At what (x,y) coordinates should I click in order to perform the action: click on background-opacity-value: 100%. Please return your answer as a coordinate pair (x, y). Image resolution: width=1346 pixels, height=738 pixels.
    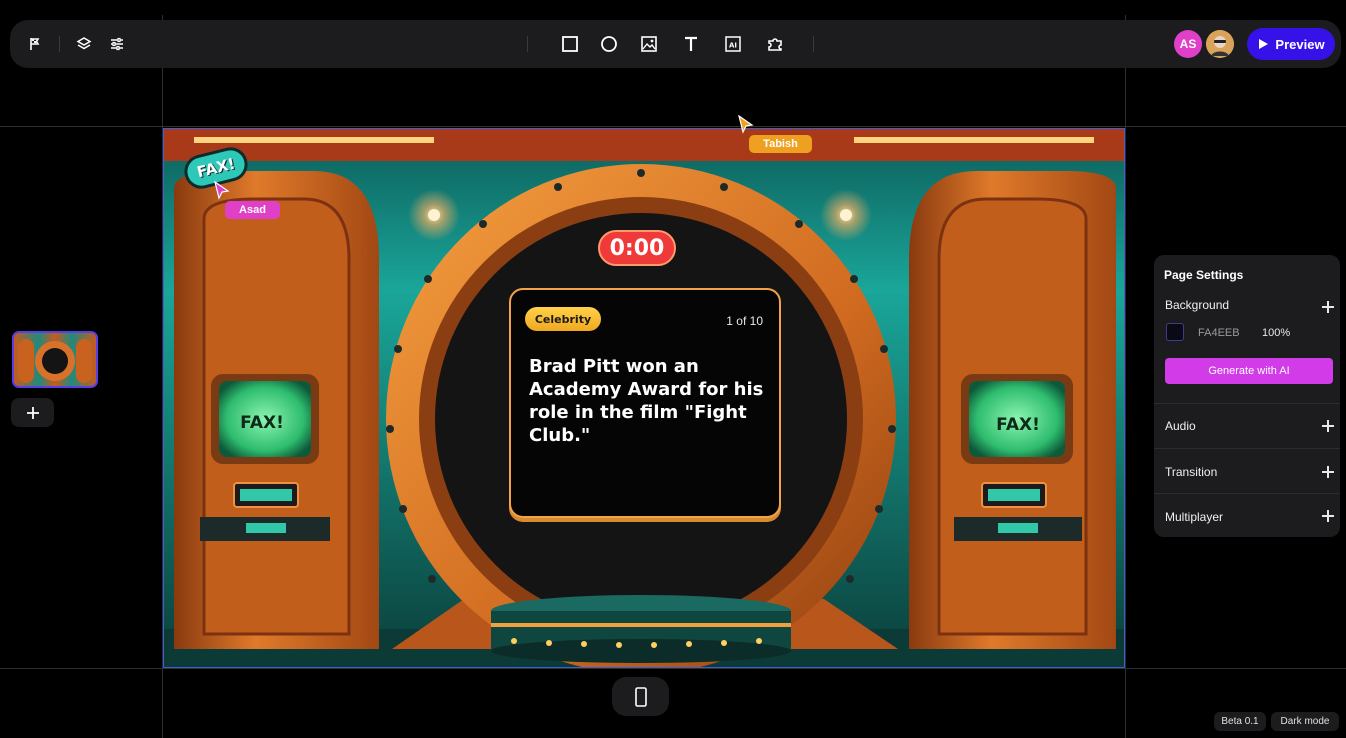
    Looking at the image, I should click on (1276, 333).